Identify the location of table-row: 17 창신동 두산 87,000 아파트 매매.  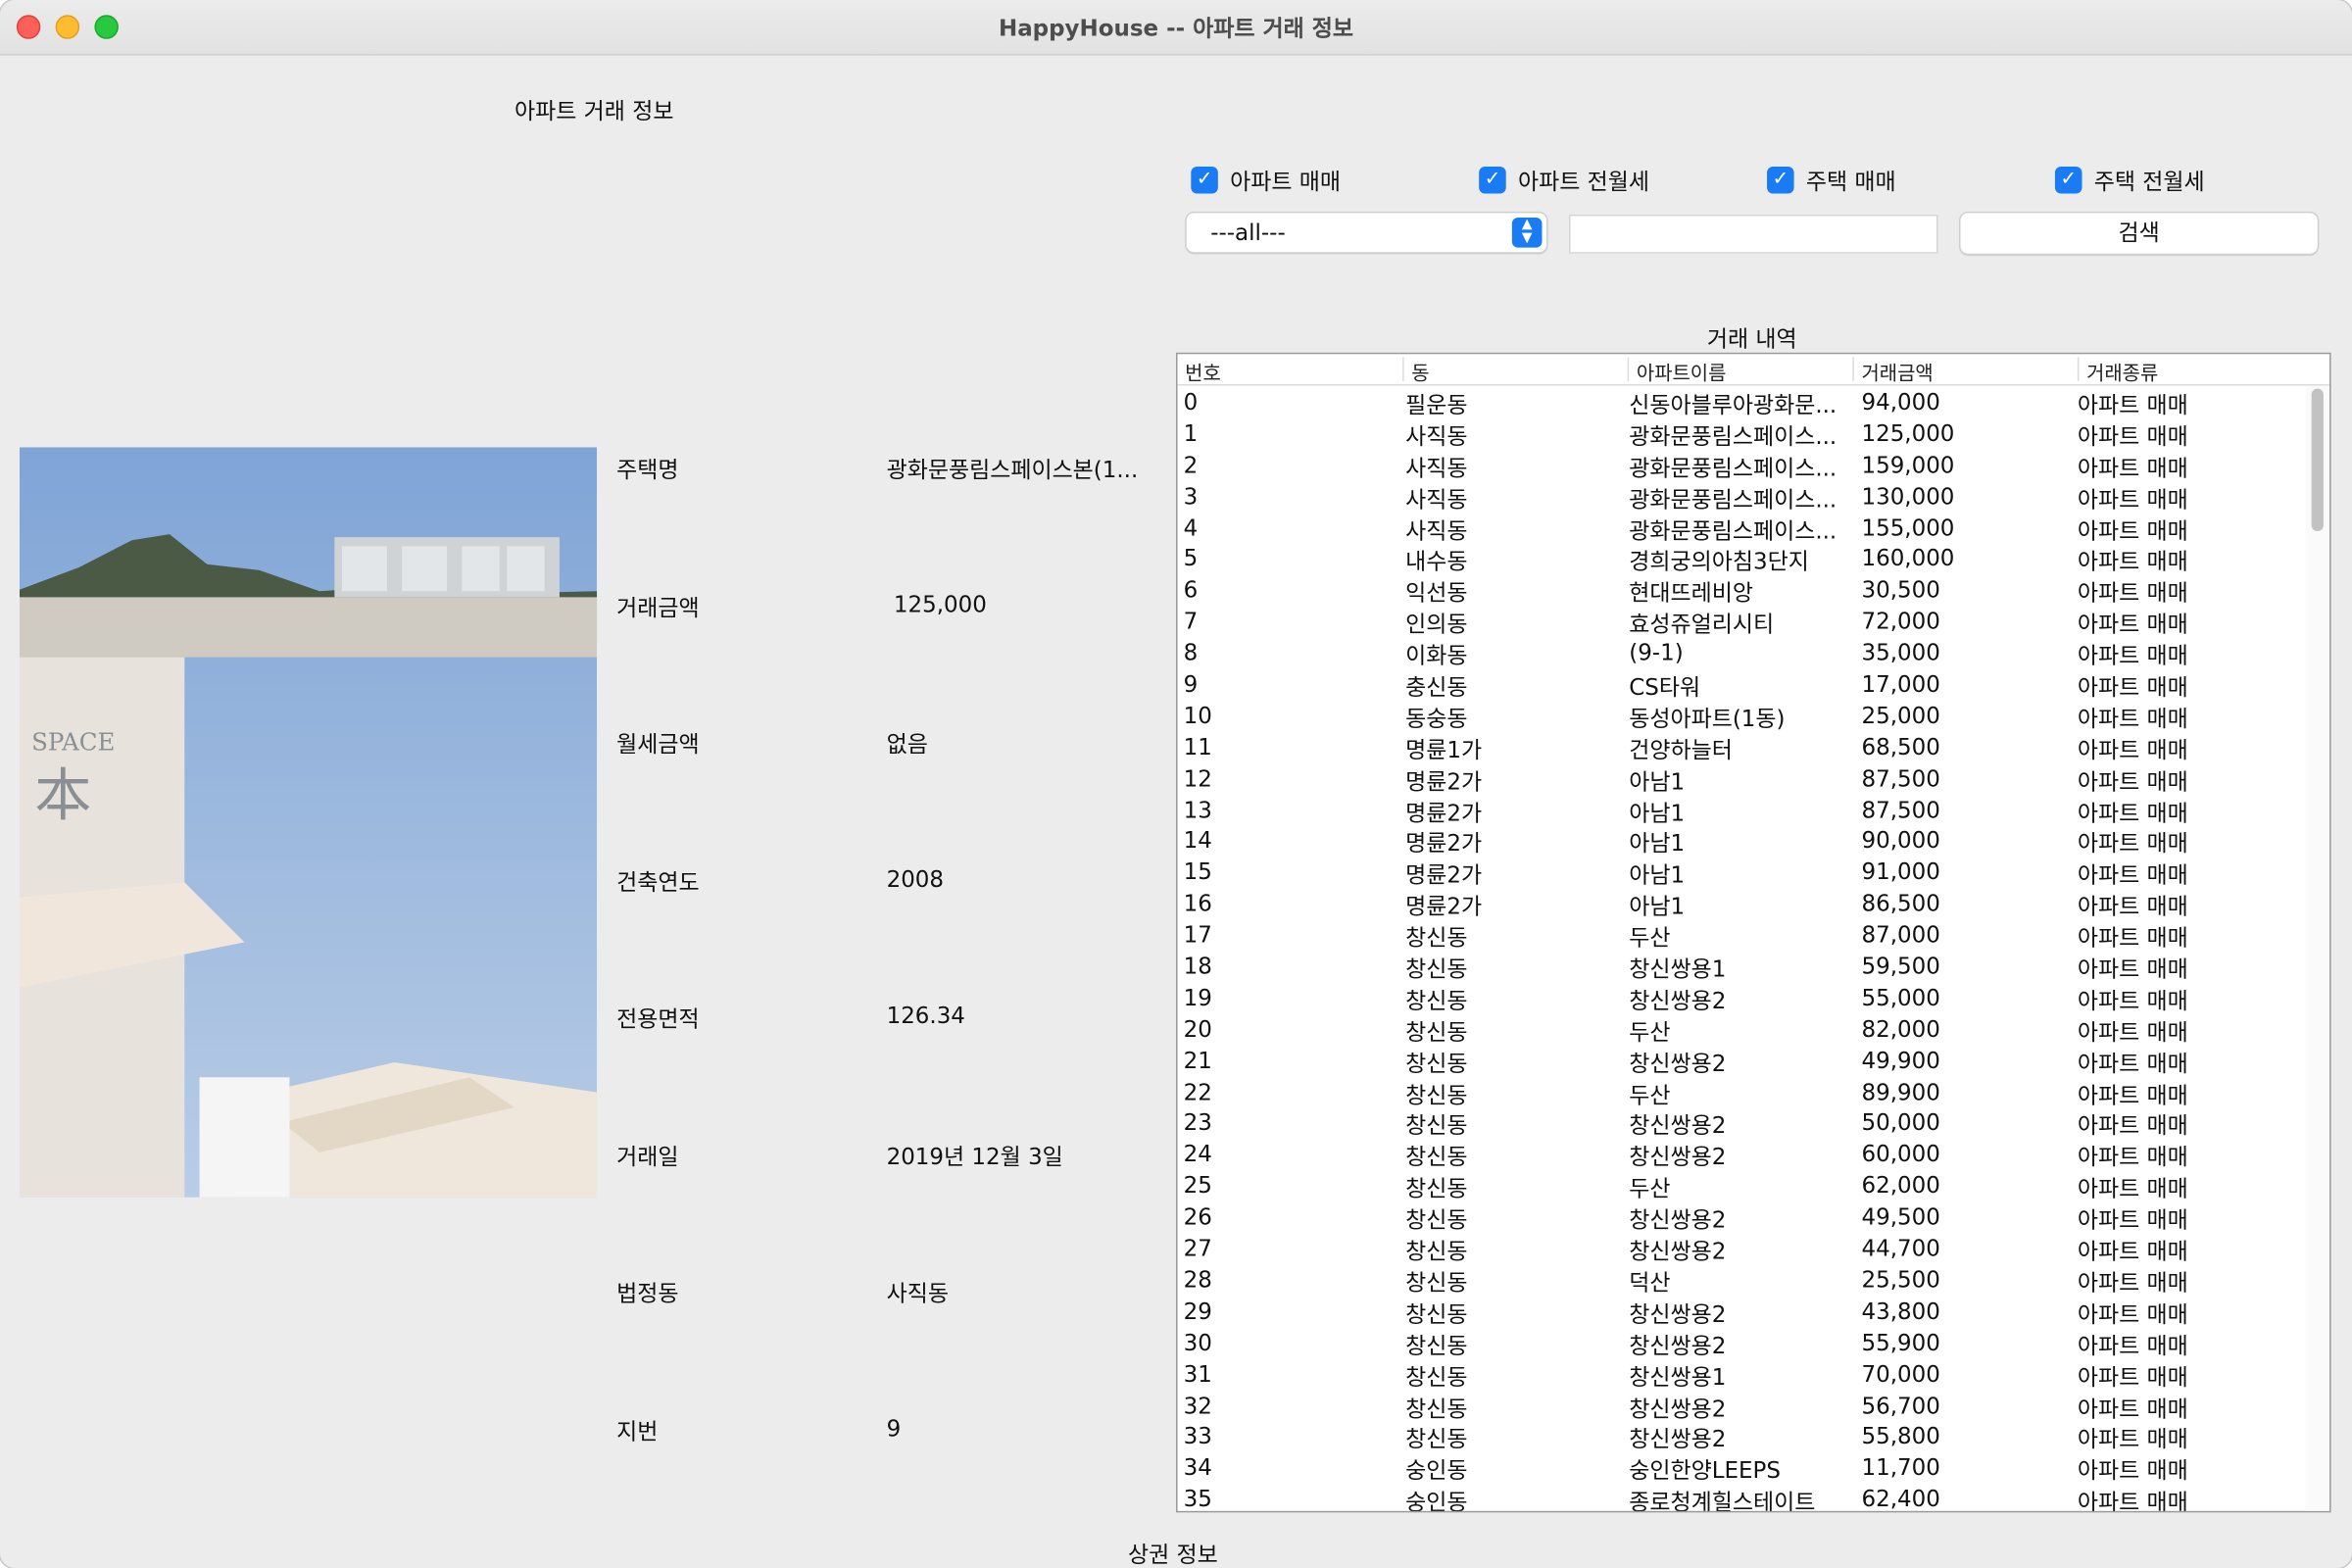
(1740, 936).